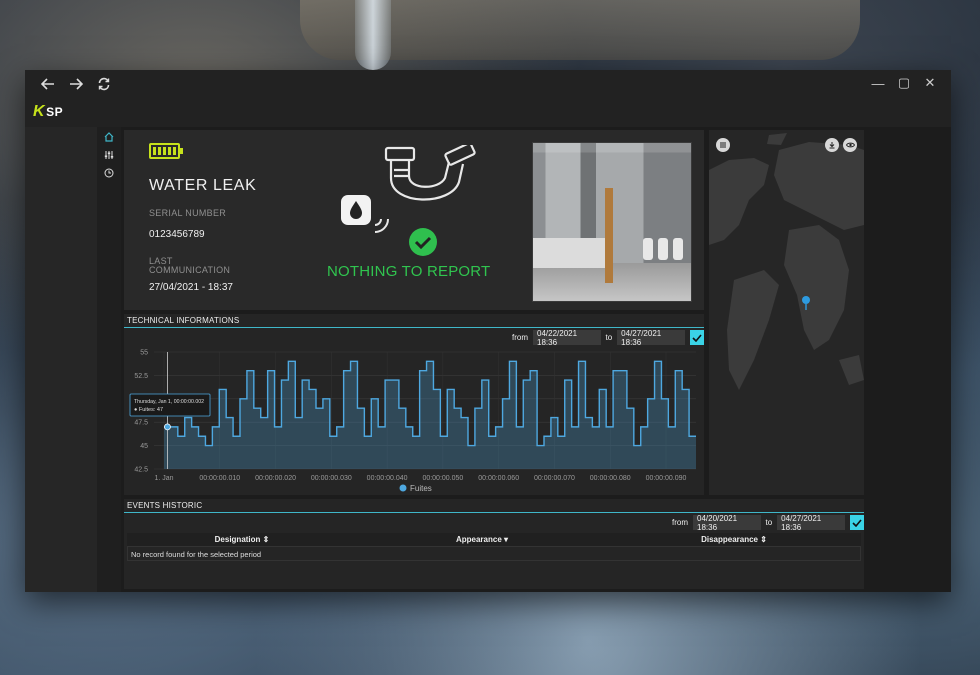  I want to click on legend-label-fuites: Fuites, so click(421, 488).